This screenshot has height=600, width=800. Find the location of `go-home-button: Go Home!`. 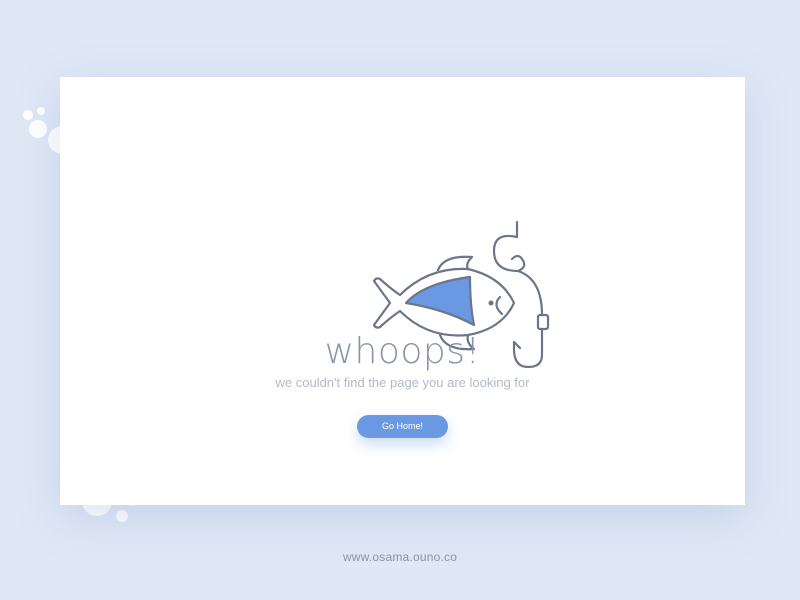

go-home-button: Go Home! is located at coordinates (402, 426).